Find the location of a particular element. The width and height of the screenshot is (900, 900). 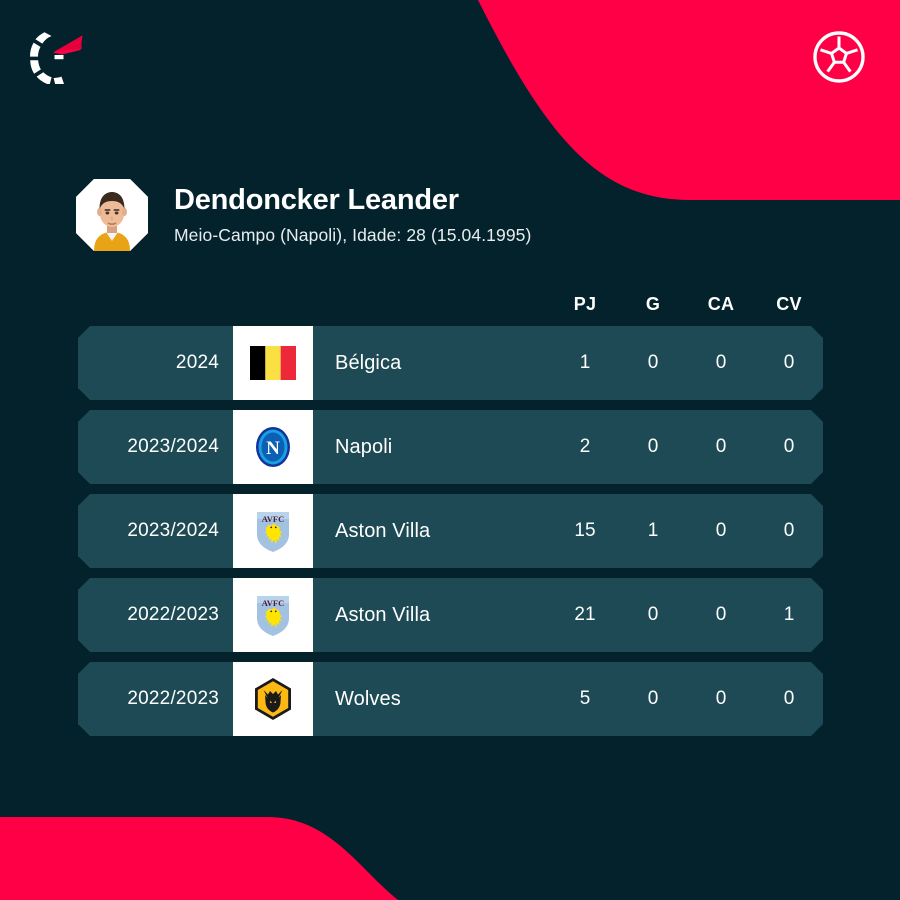

wolves-crest-icon is located at coordinates (273, 699).